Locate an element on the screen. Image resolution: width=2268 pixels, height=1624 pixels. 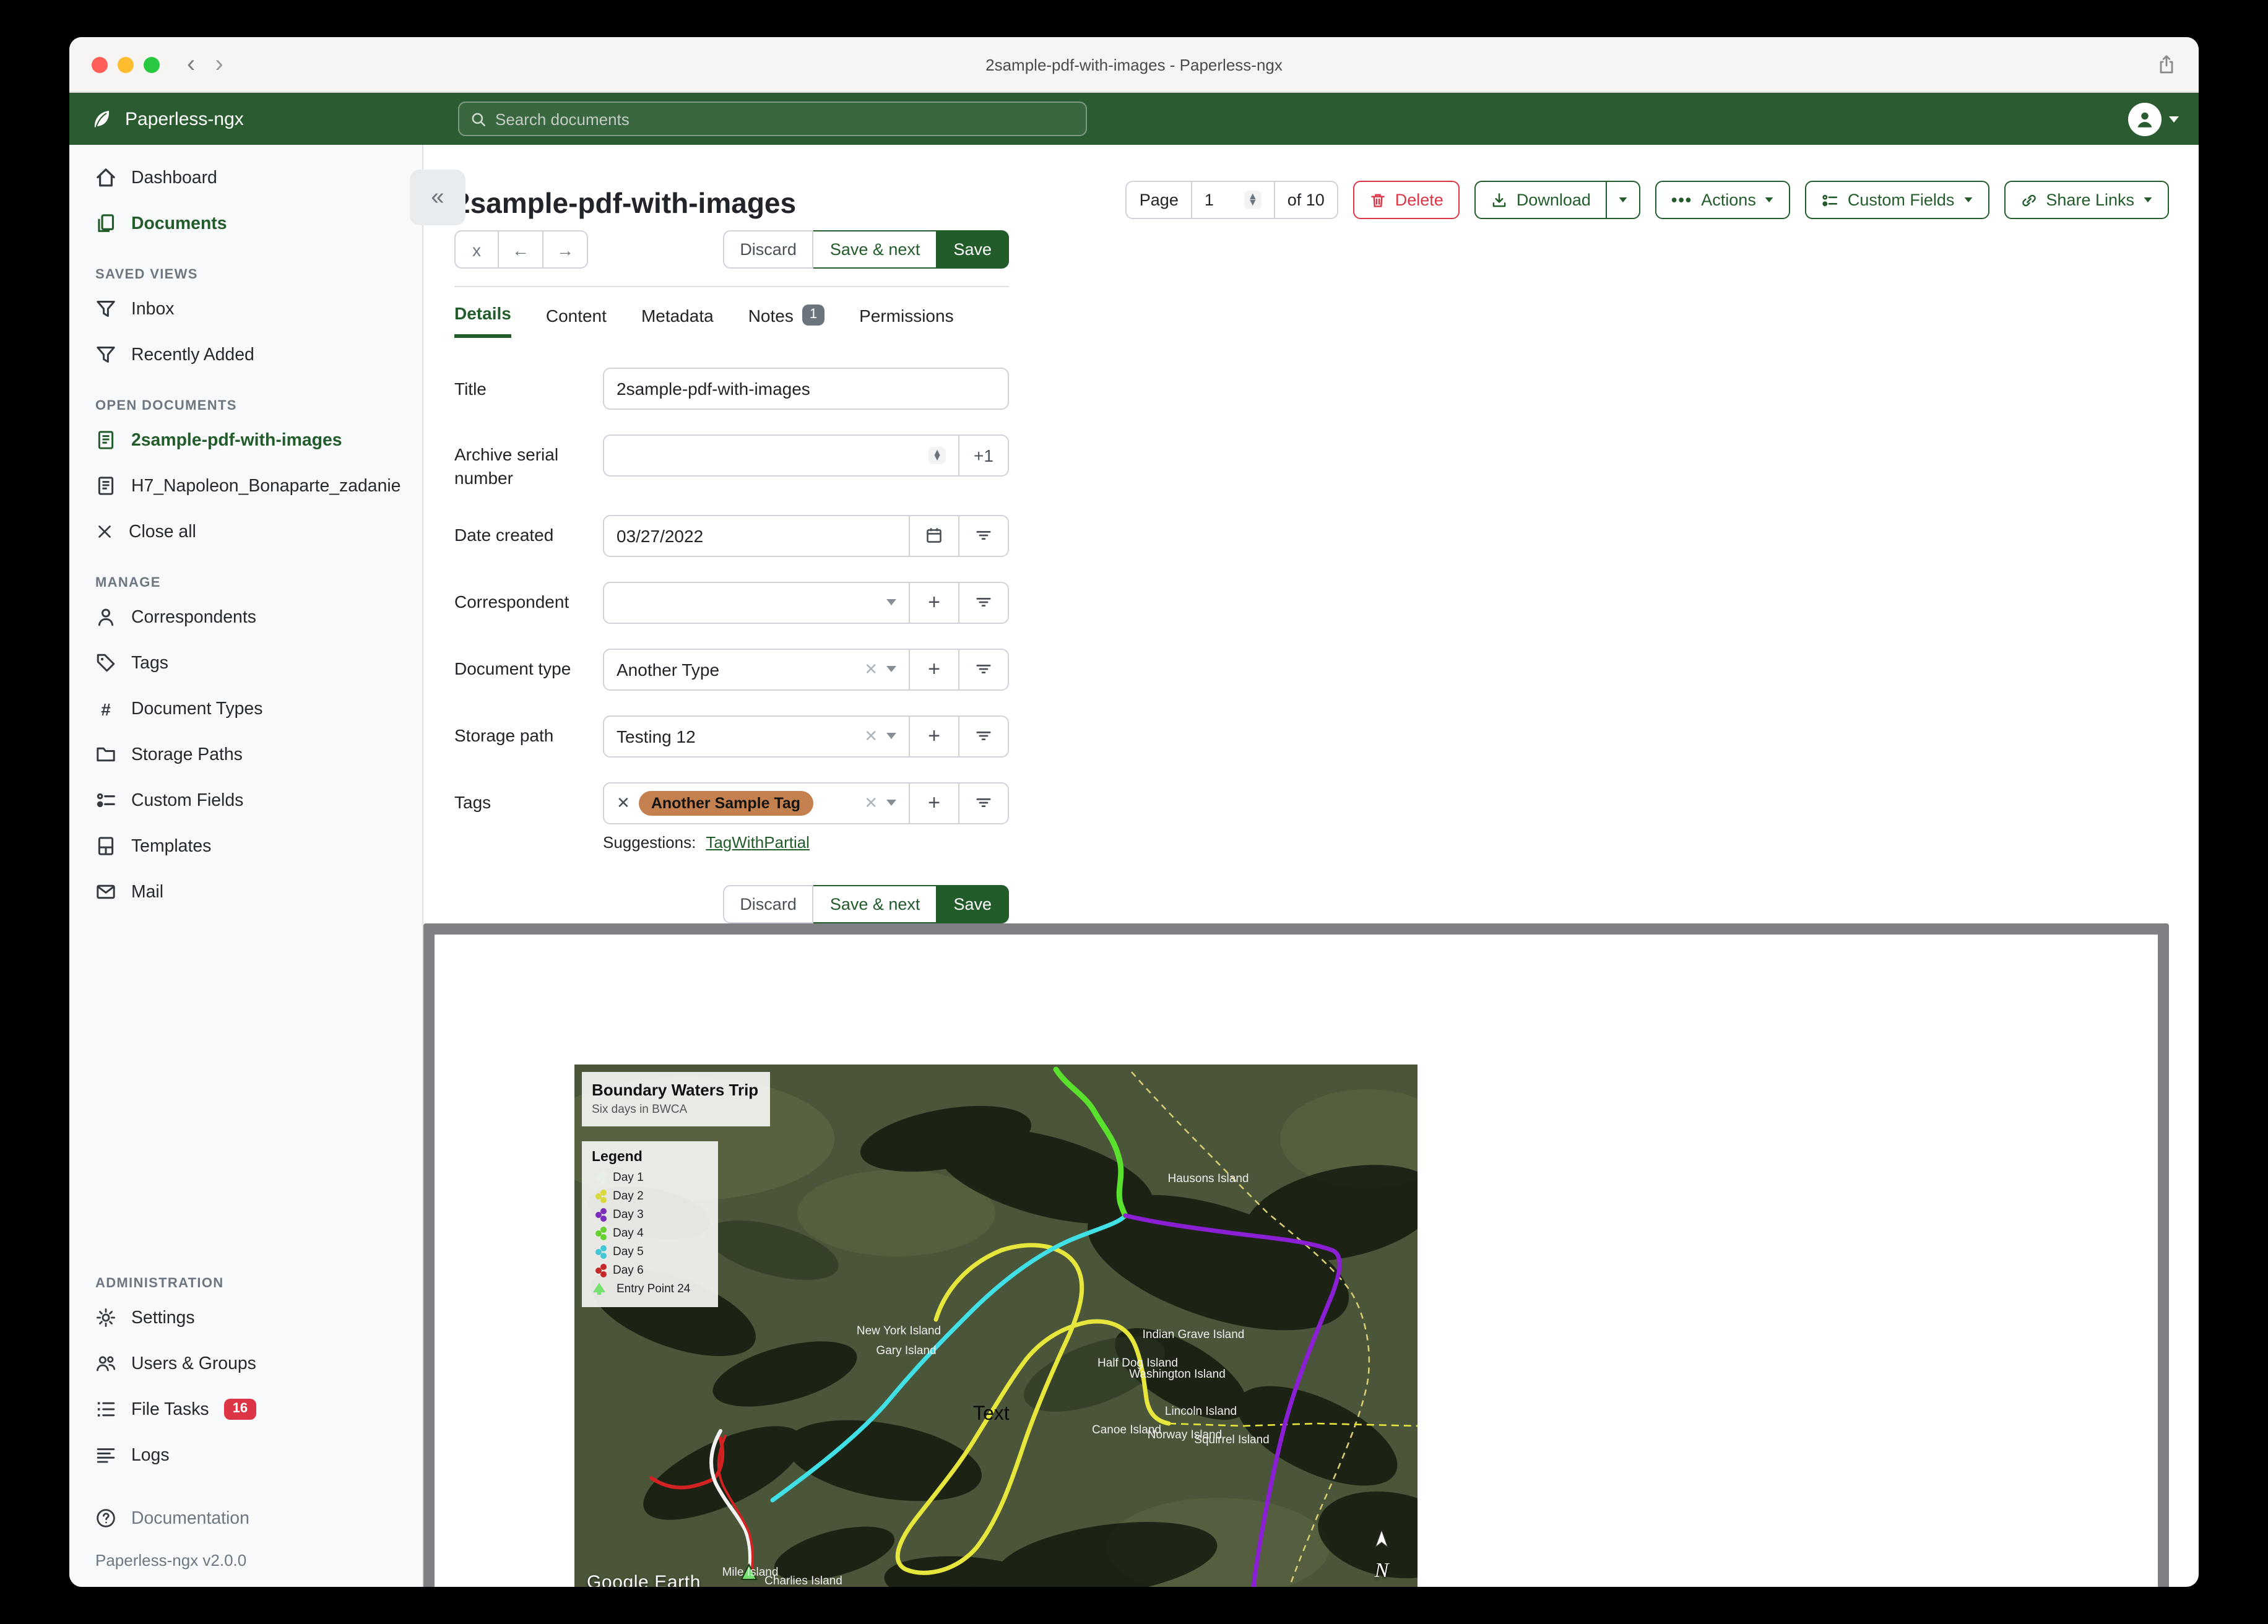
tags-select: ✕ Another Sample Tag ✕ is located at coordinates (756, 803).